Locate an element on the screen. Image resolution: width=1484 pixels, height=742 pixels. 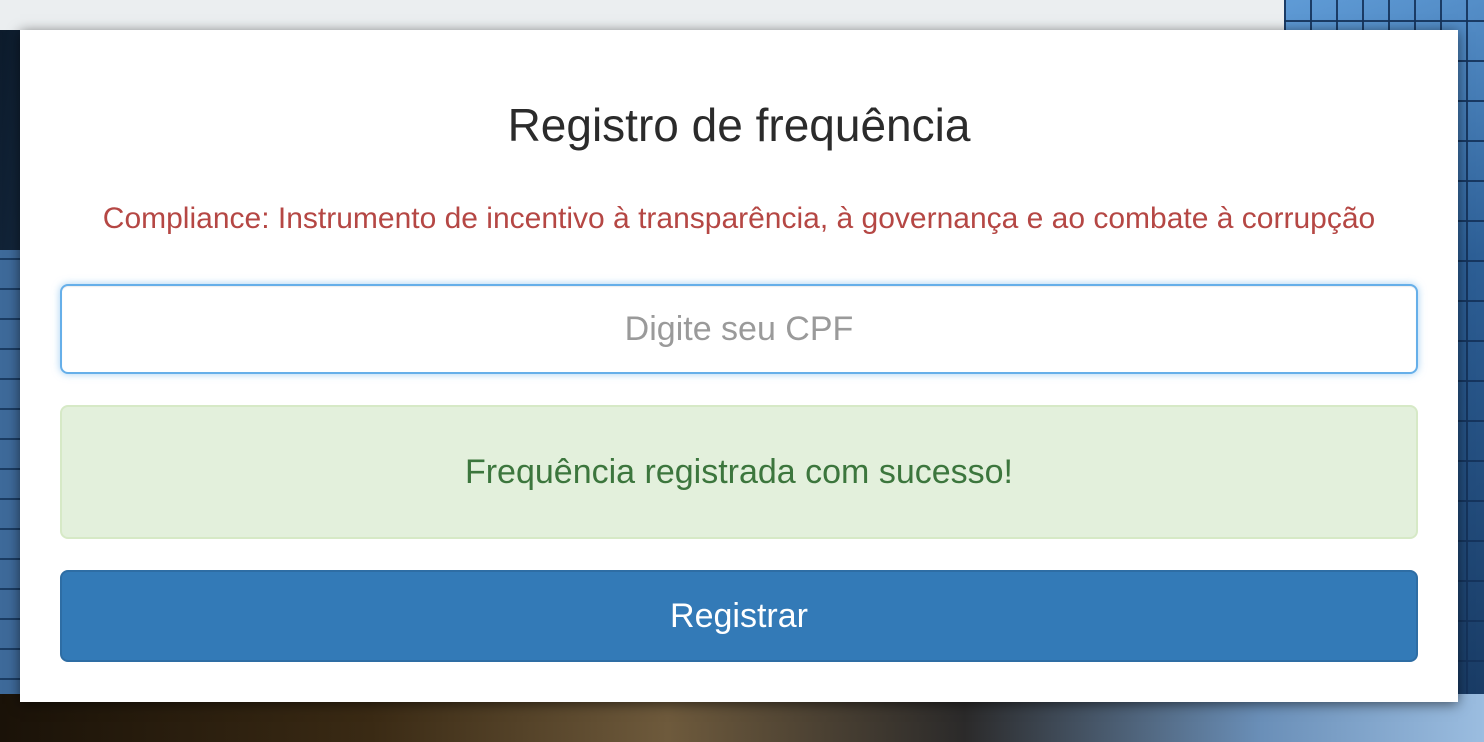
cpf-input is located at coordinates (739, 329).